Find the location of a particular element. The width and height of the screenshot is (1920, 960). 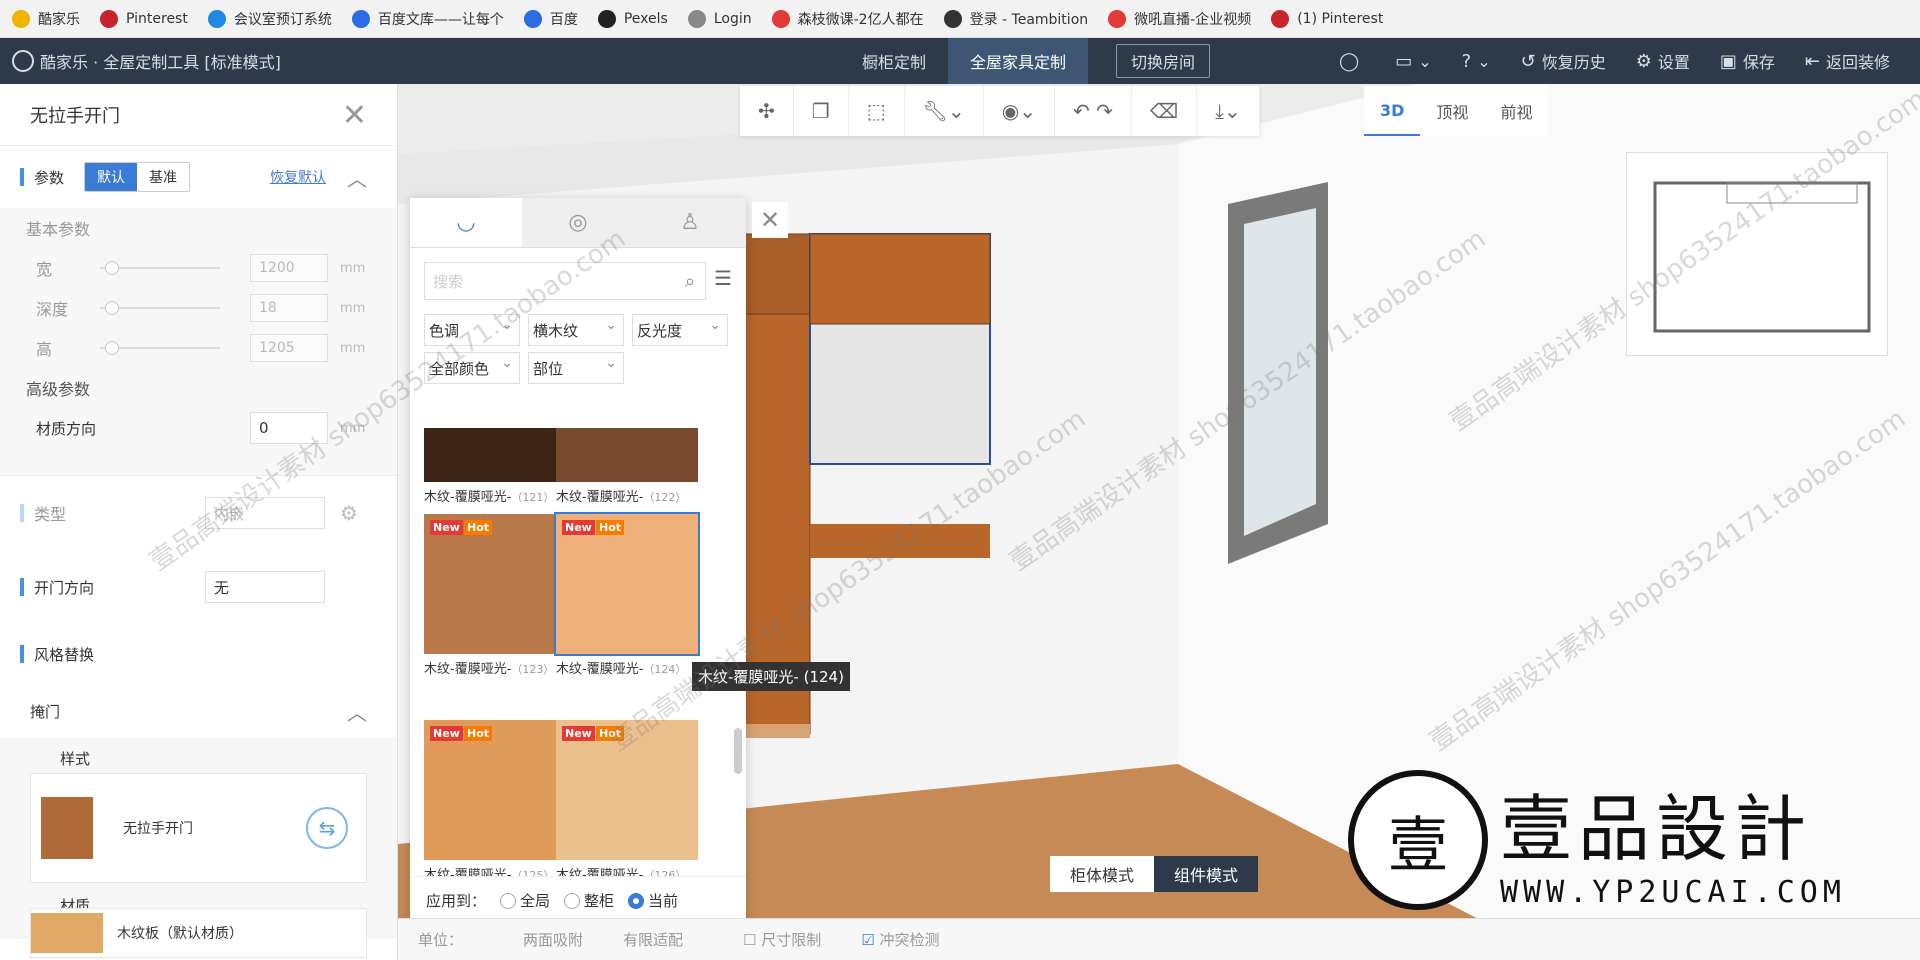

bookmark-item: 登录 - Teambition is located at coordinates (1015, 19).